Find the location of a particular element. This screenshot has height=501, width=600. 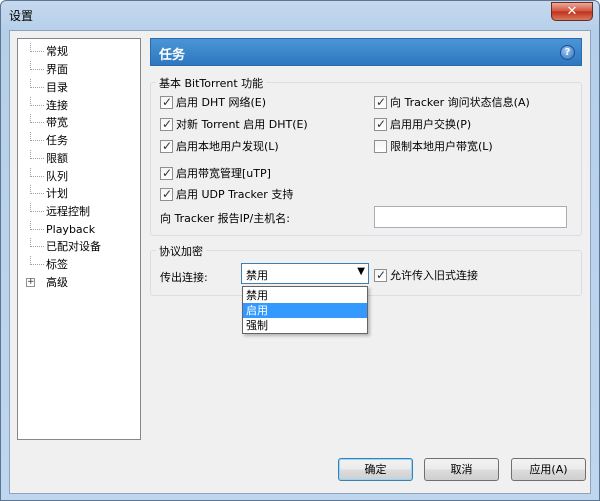

tree-item-label: 计划 is located at coordinates (57, 193).